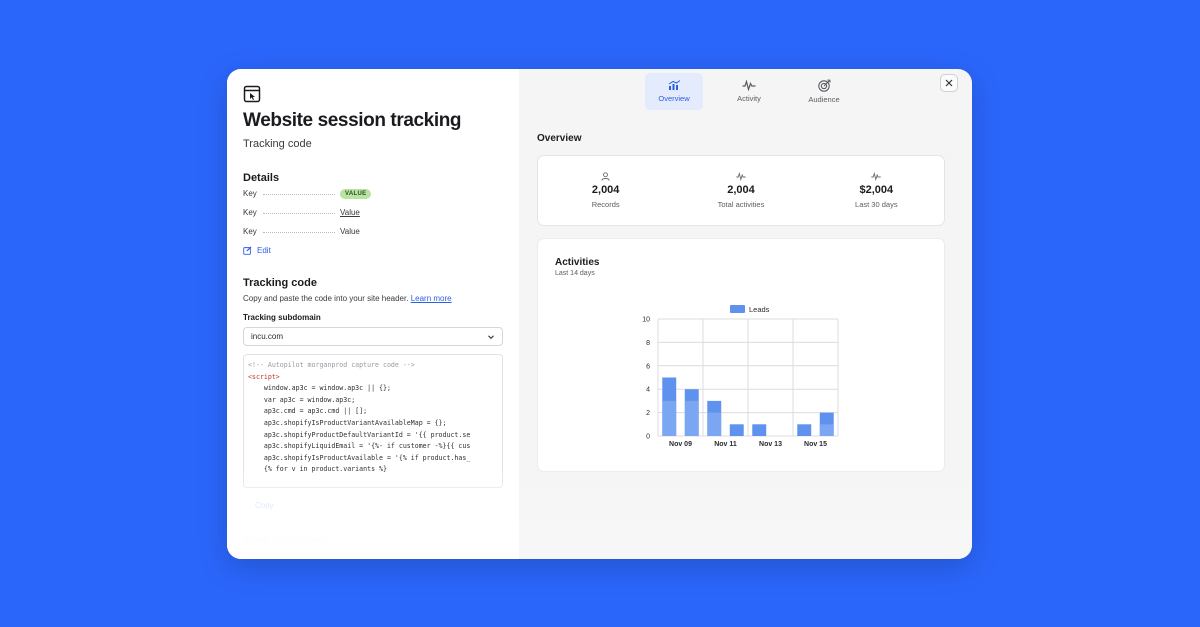 The width and height of the screenshot is (1200, 627). I want to click on code-line: {% for v in product.variants %}, so click(317, 469).